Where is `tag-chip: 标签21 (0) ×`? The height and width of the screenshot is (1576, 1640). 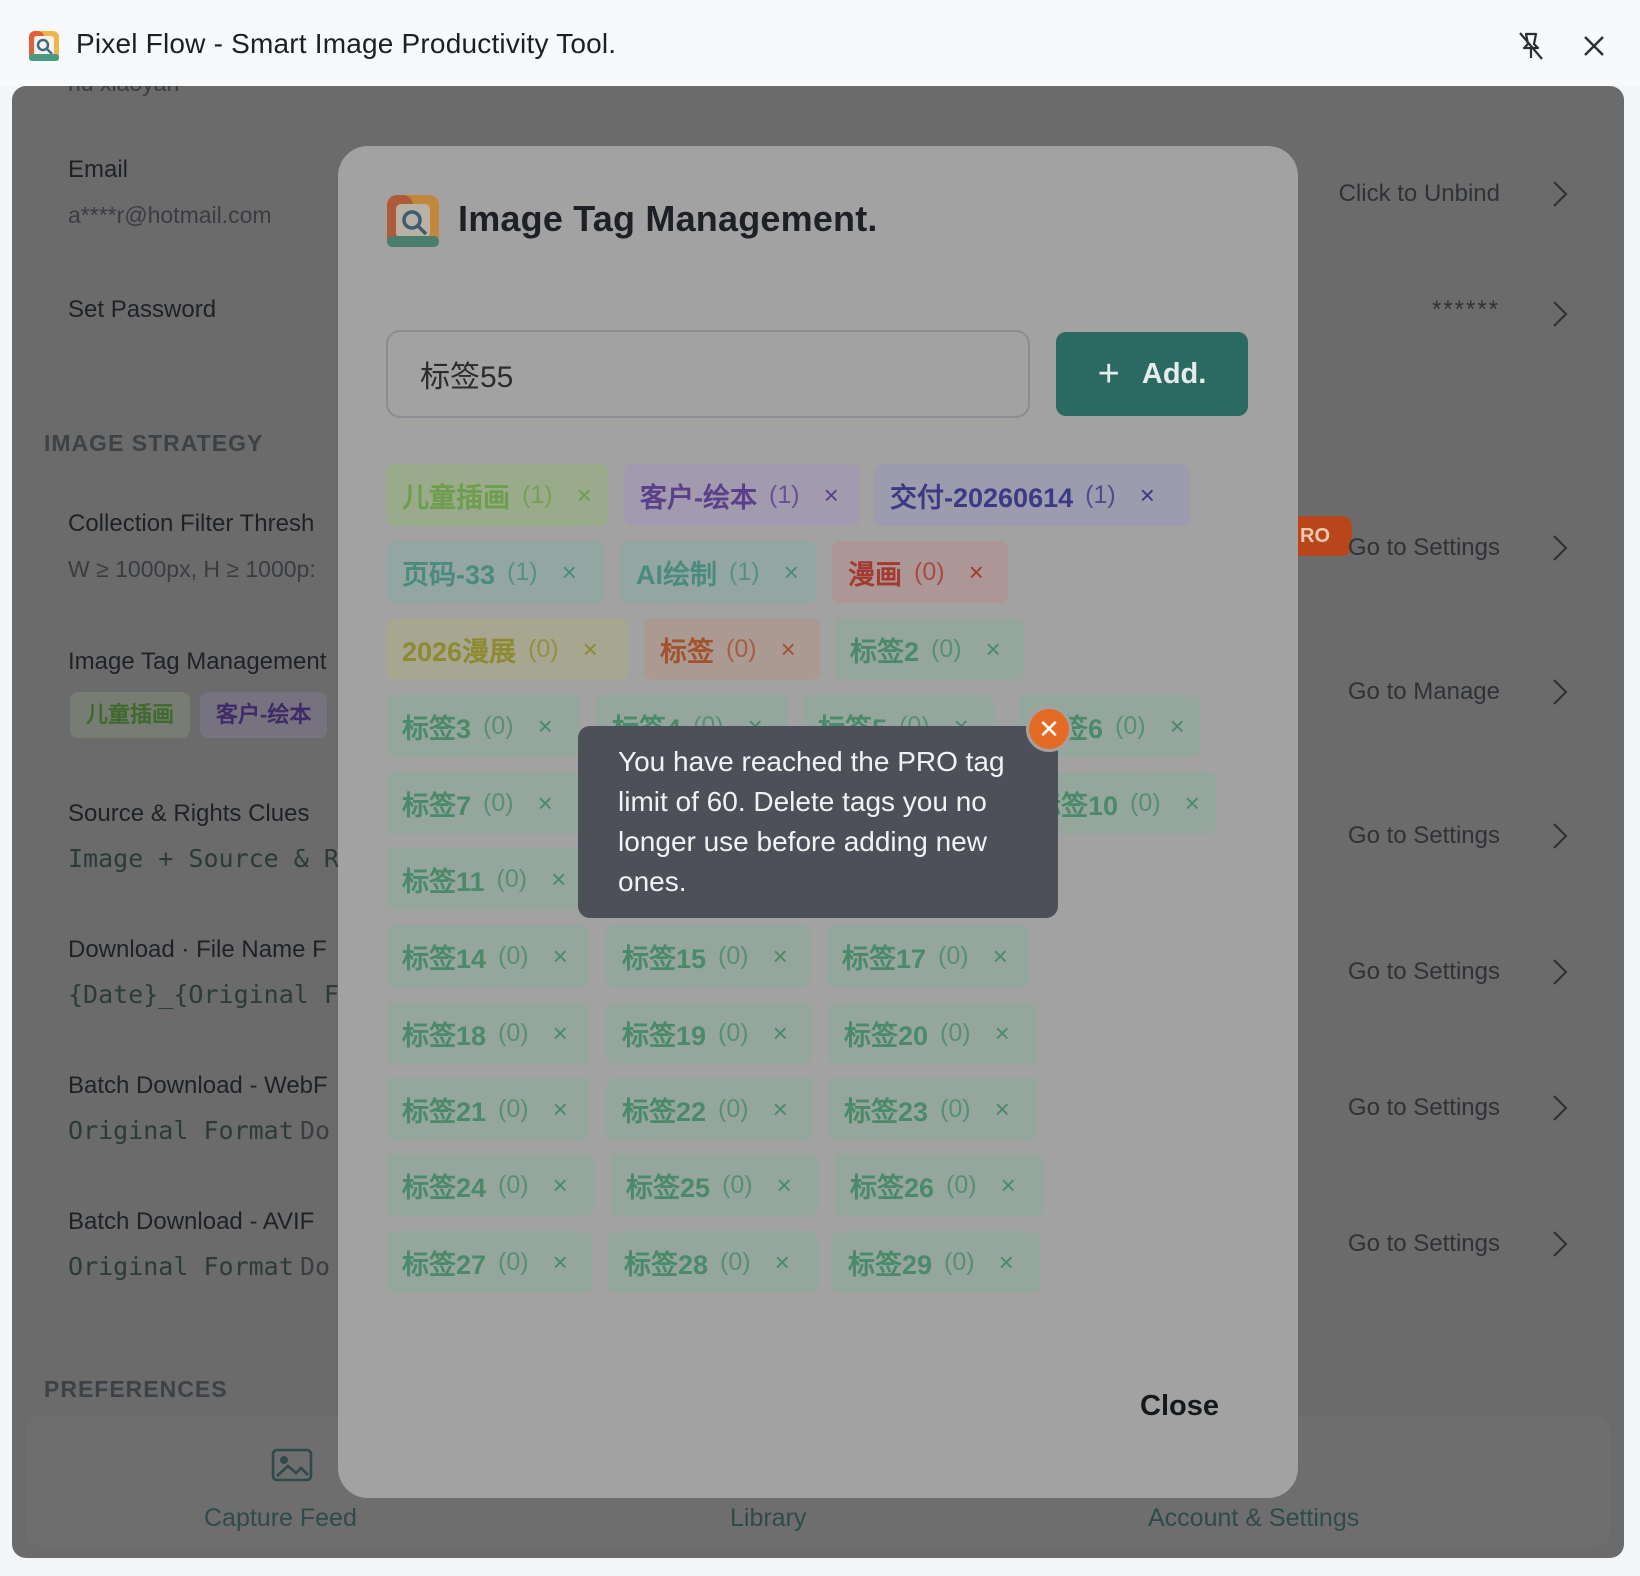 tag-chip: 标签21 (0) × is located at coordinates (488, 1109).